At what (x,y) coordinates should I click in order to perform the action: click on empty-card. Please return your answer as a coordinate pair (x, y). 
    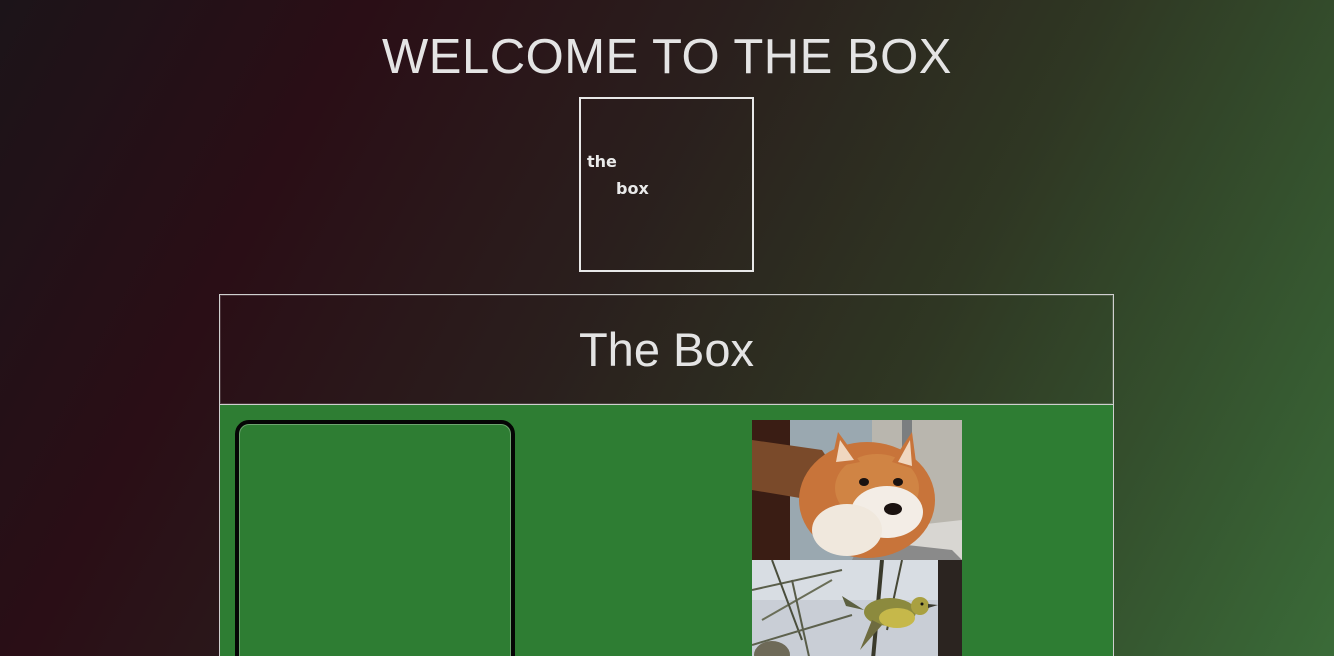
    Looking at the image, I should click on (375, 538).